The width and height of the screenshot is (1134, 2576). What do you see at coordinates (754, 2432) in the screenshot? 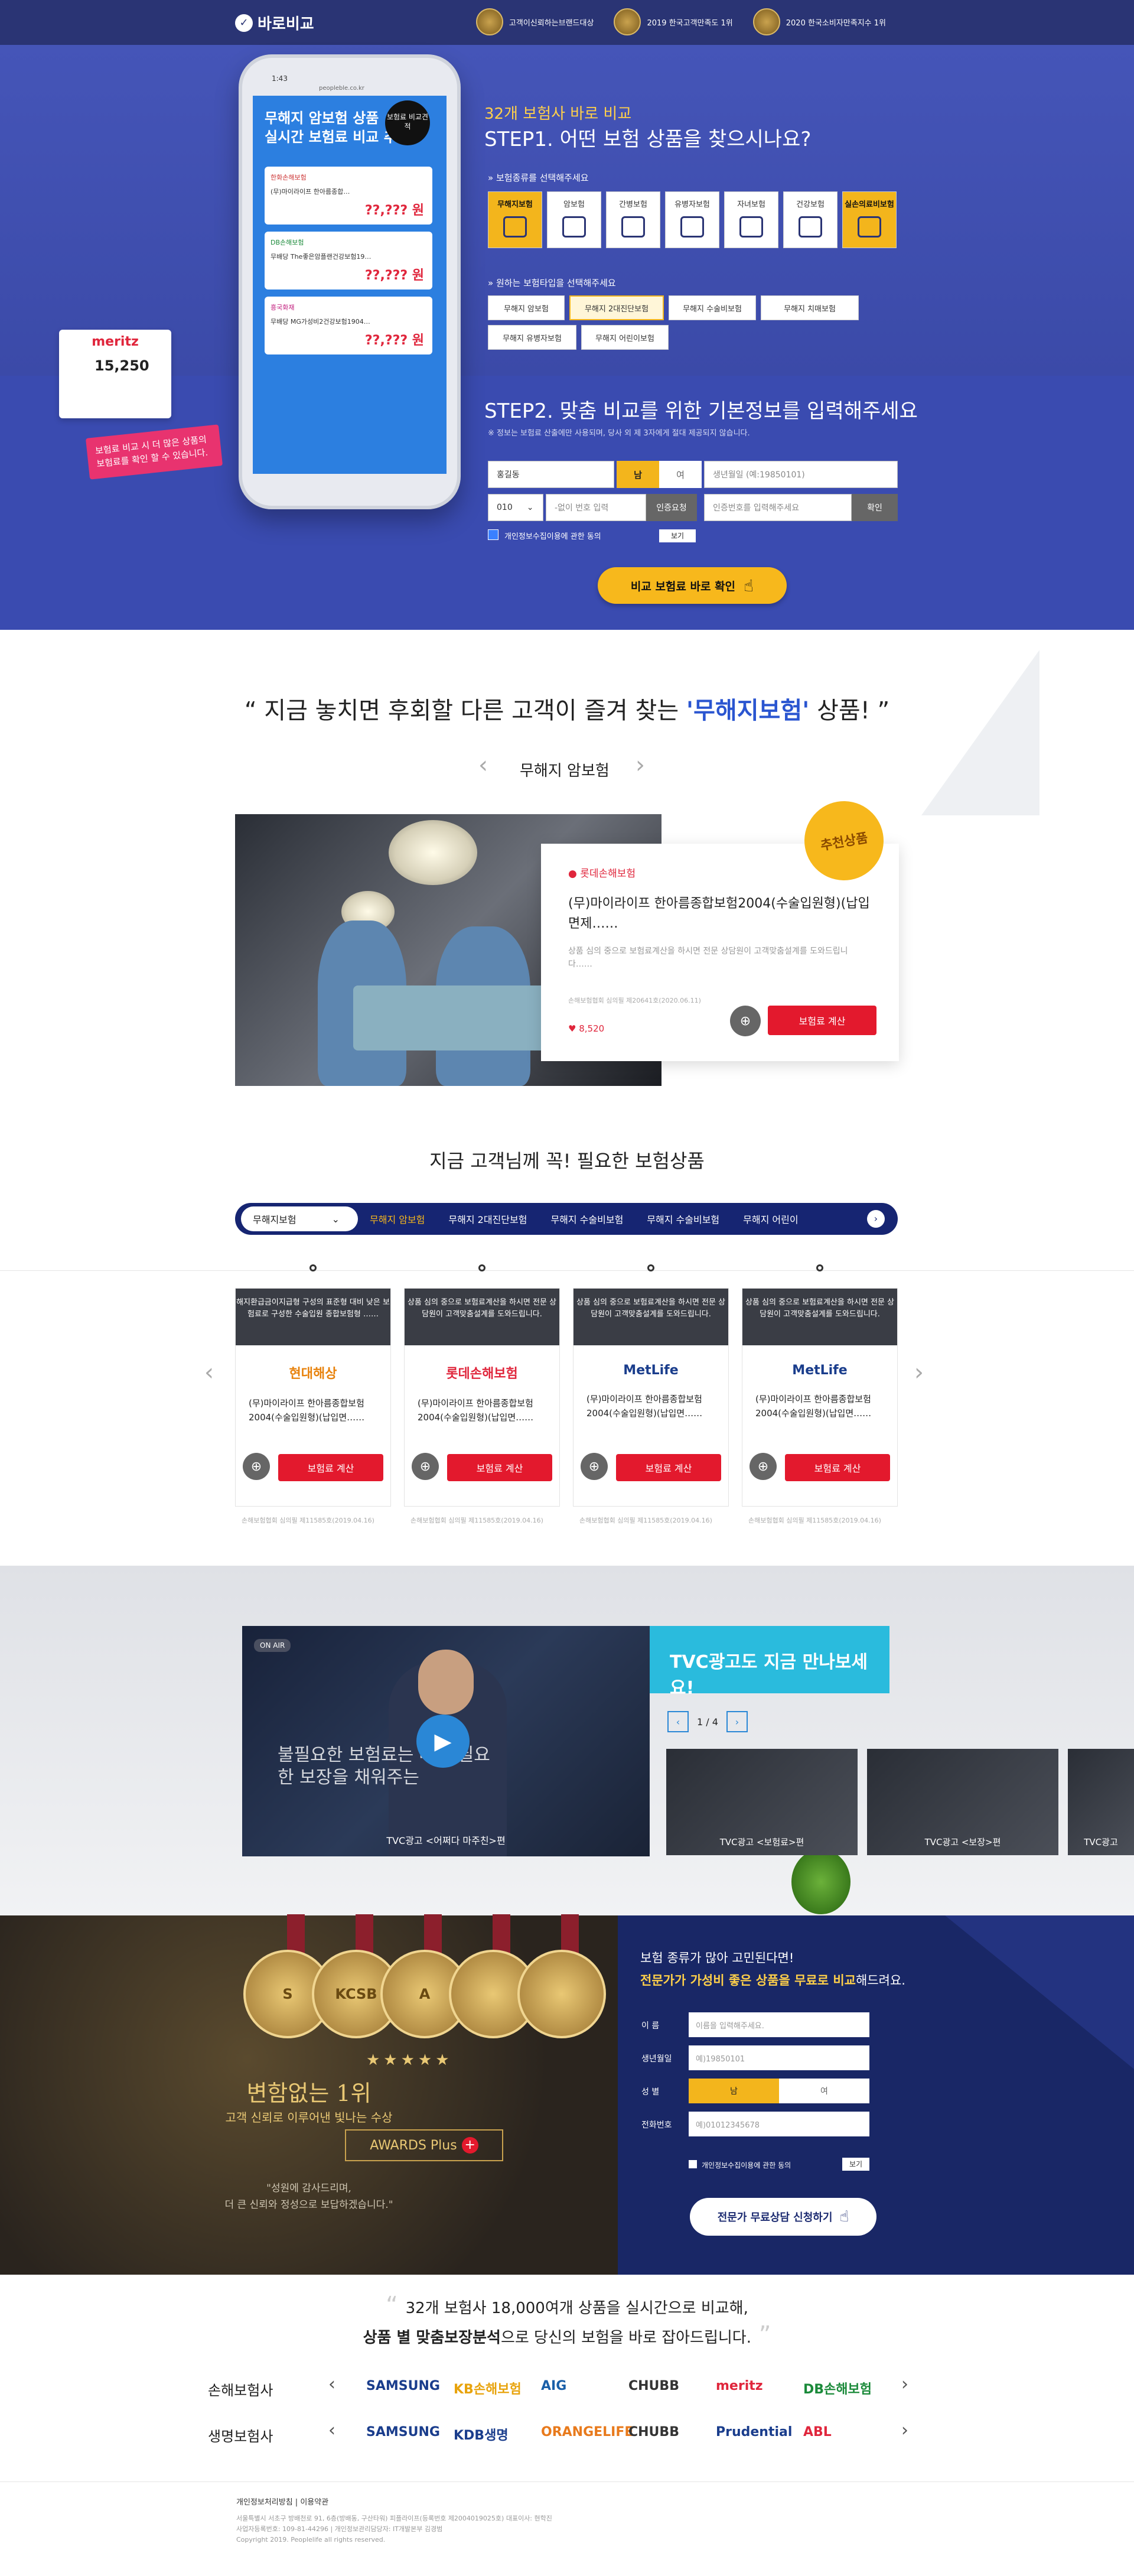
I see `partner-logo: Prudential` at bounding box center [754, 2432].